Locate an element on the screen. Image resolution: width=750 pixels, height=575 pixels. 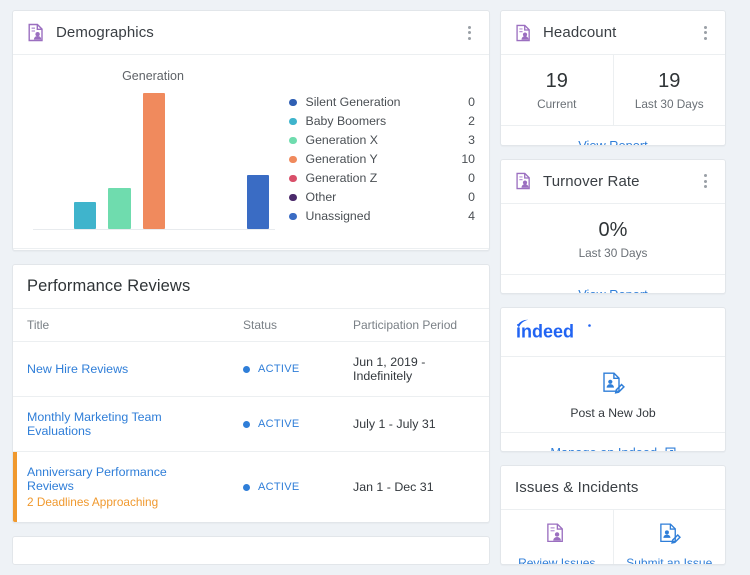
turnover-view-report-link: View Report is located at coordinates (612, 290).